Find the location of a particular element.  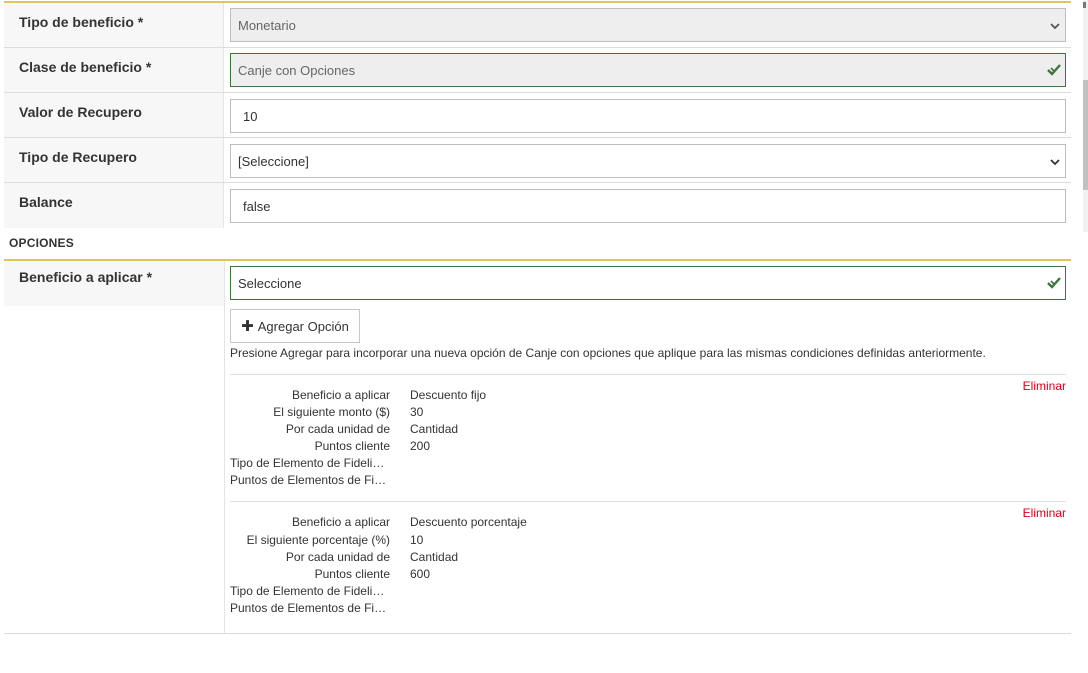

add-option-button: ✚ Agregar Opción is located at coordinates (295, 326).